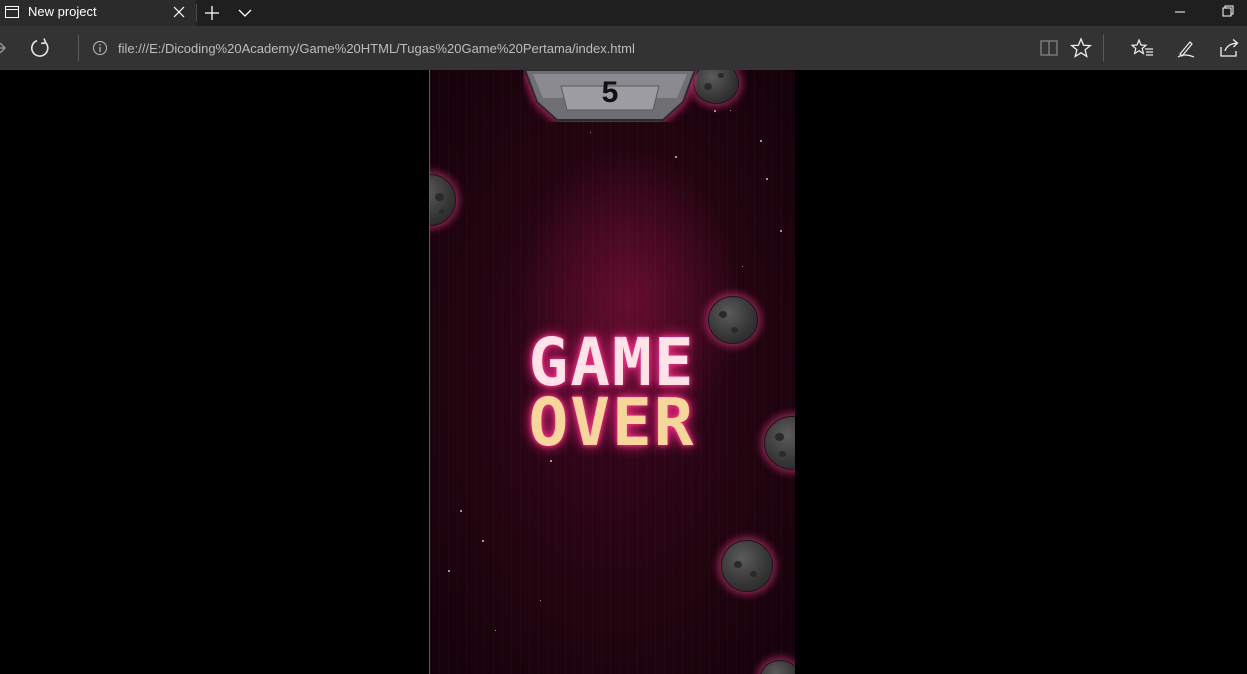  Describe the element at coordinates (1081, 48) in the screenshot. I see `star-icon` at that location.